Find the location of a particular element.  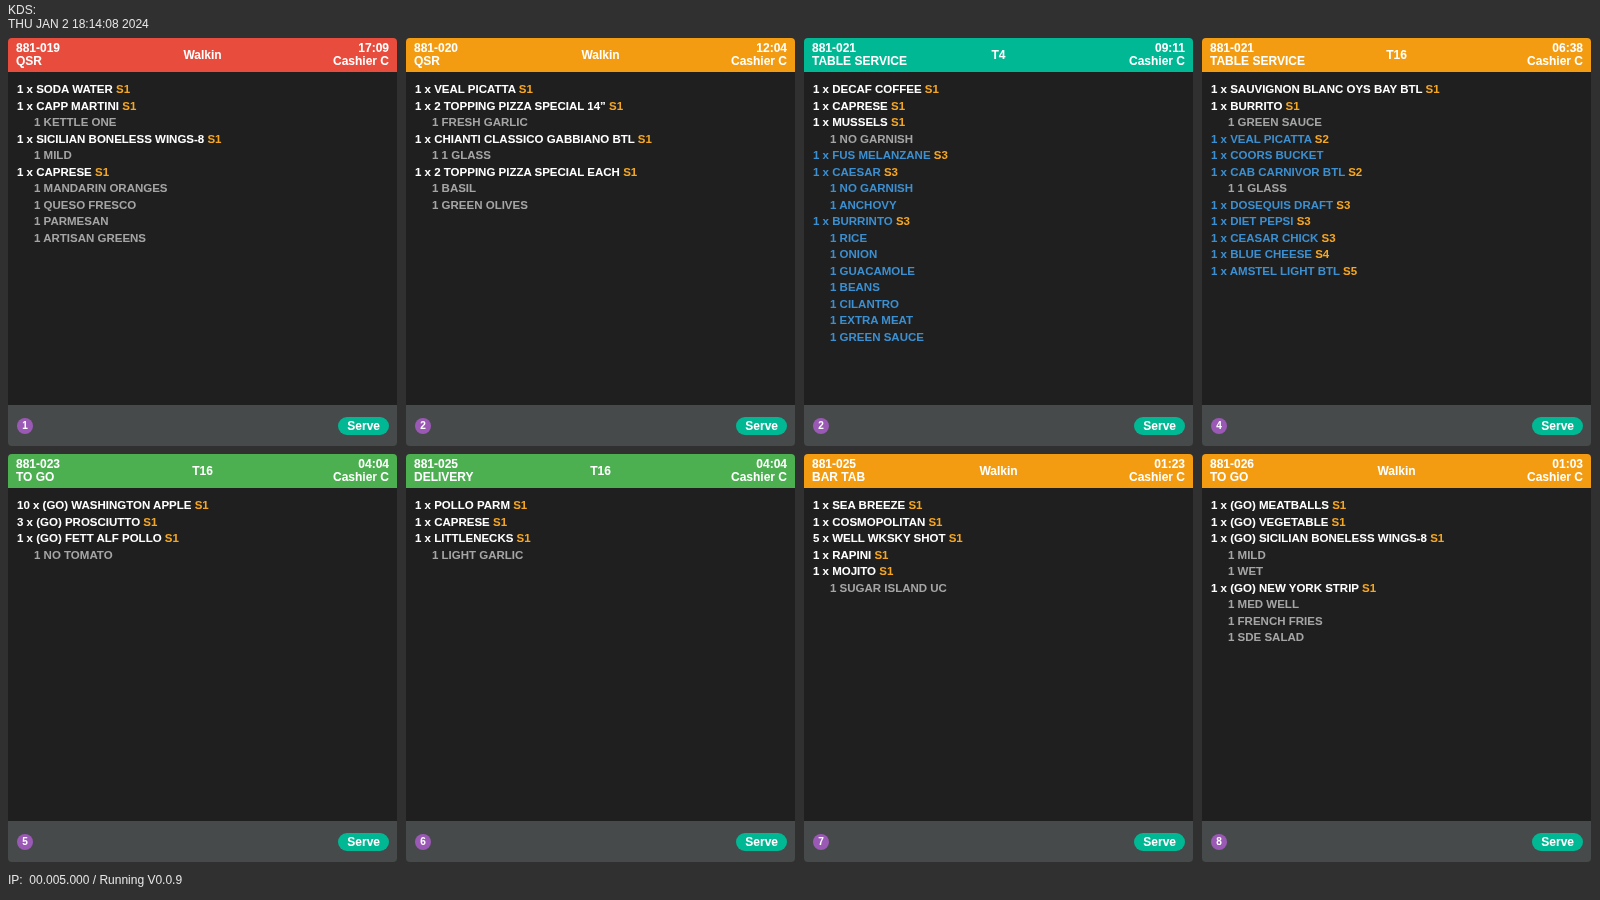

status-text: IP: 00.005.000 / Running V0.0.9 is located at coordinates (95, 880).